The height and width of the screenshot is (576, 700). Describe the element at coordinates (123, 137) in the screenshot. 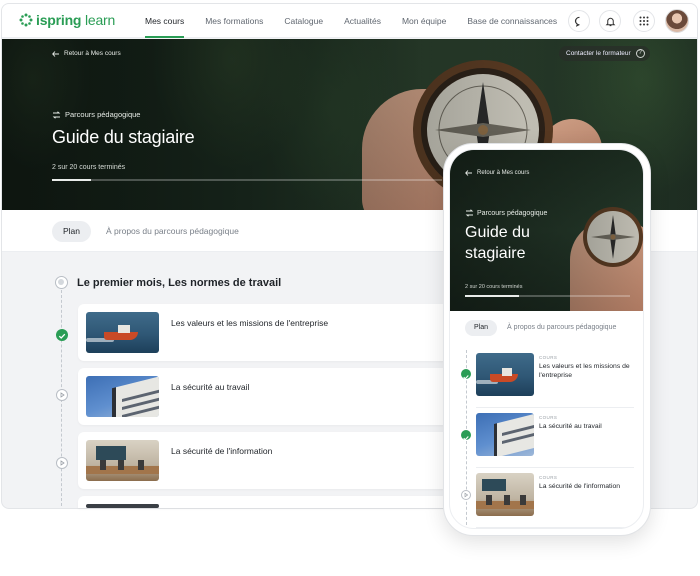

I see `page-title: Guide du stagiaire` at that location.